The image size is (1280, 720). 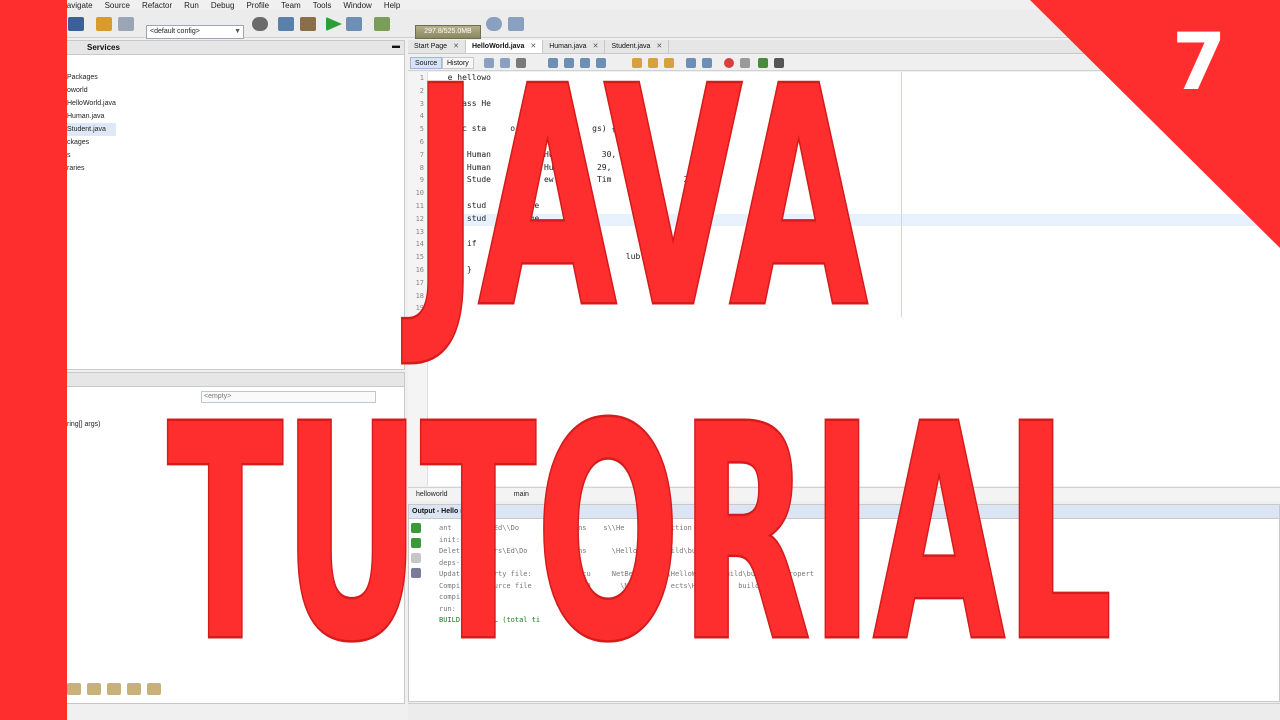 I want to click on episode-number: 7, so click(x=1199, y=63).